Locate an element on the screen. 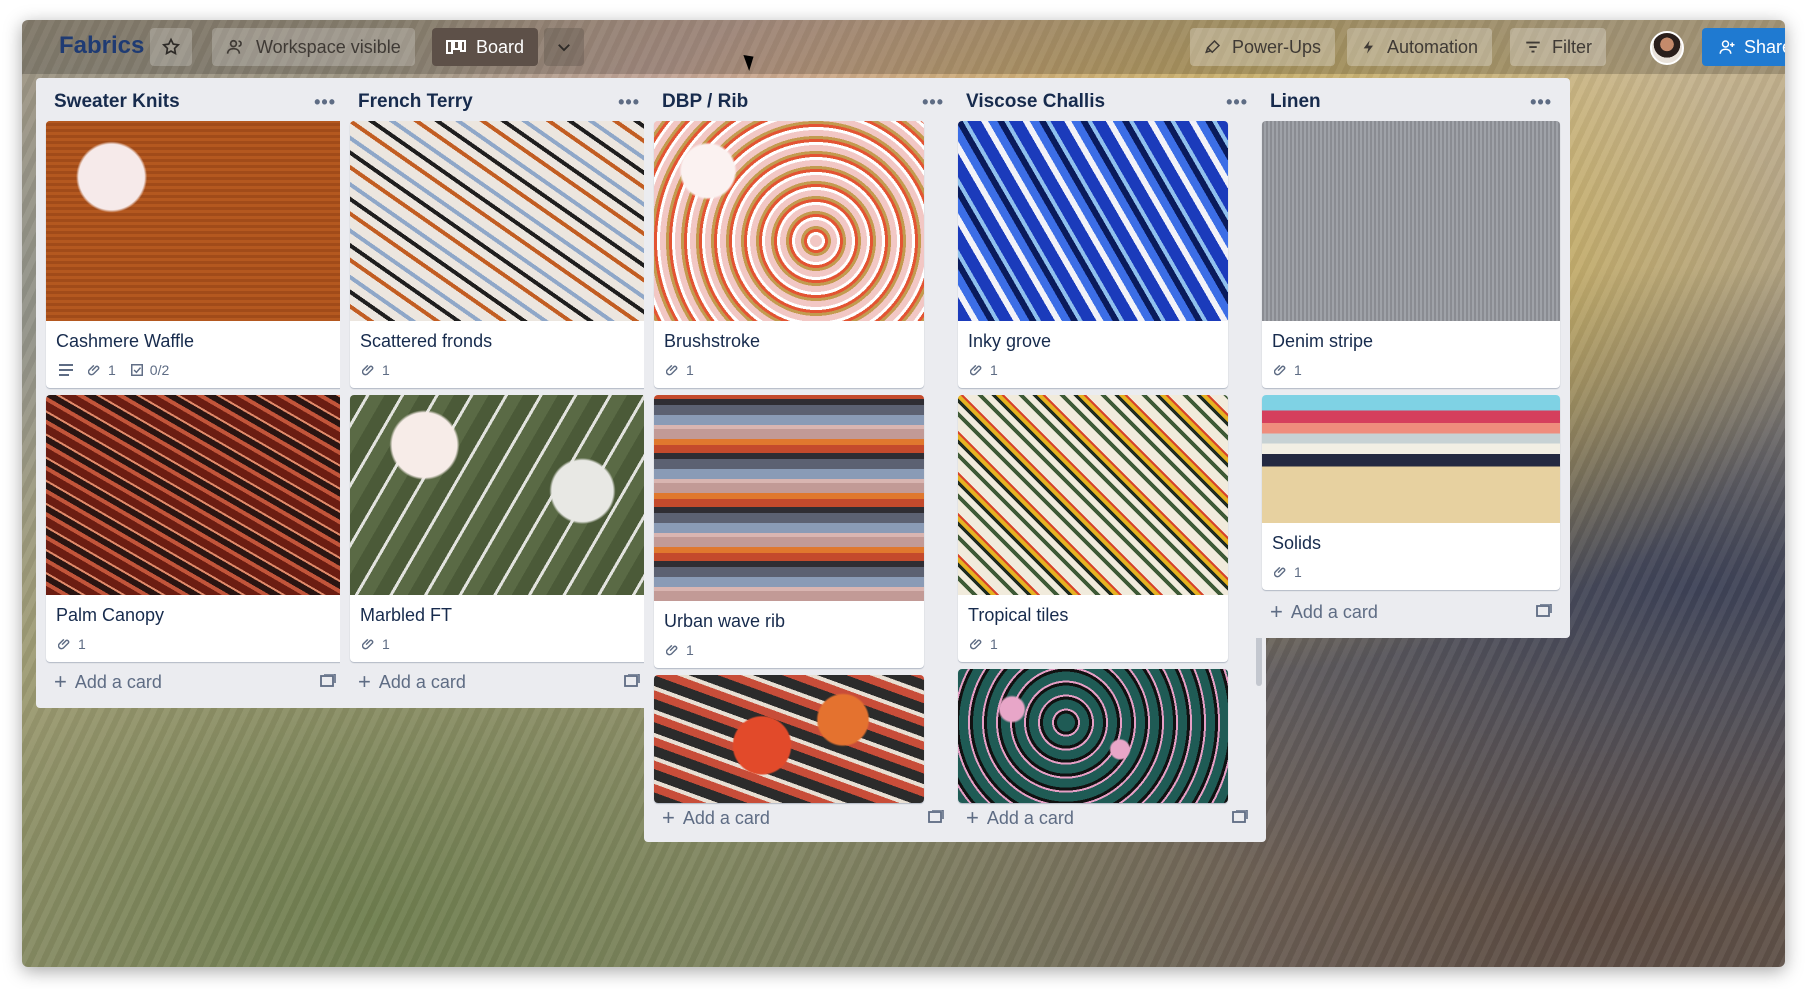 This screenshot has height=989, width=1805. card-title: Cashmere Waffle is located at coordinates (125, 341).